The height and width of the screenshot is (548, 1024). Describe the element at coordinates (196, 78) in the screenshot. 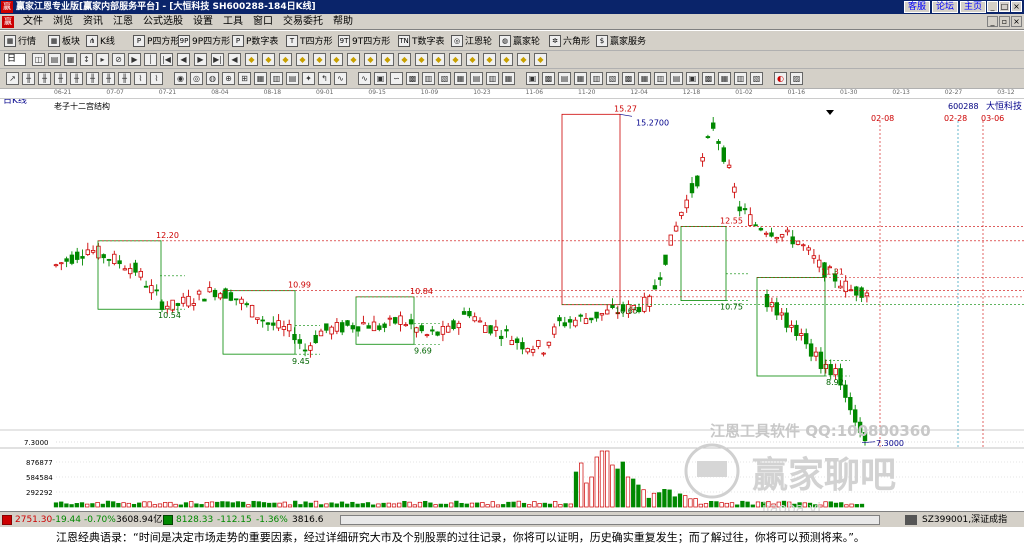

I see `analysis-tool-icon-11: ◎` at that location.